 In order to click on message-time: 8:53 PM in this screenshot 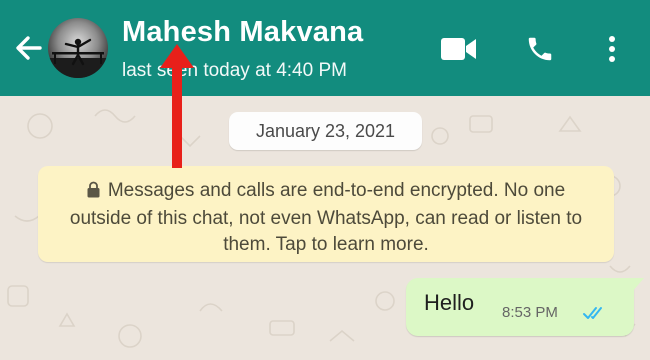, I will do `click(530, 312)`.